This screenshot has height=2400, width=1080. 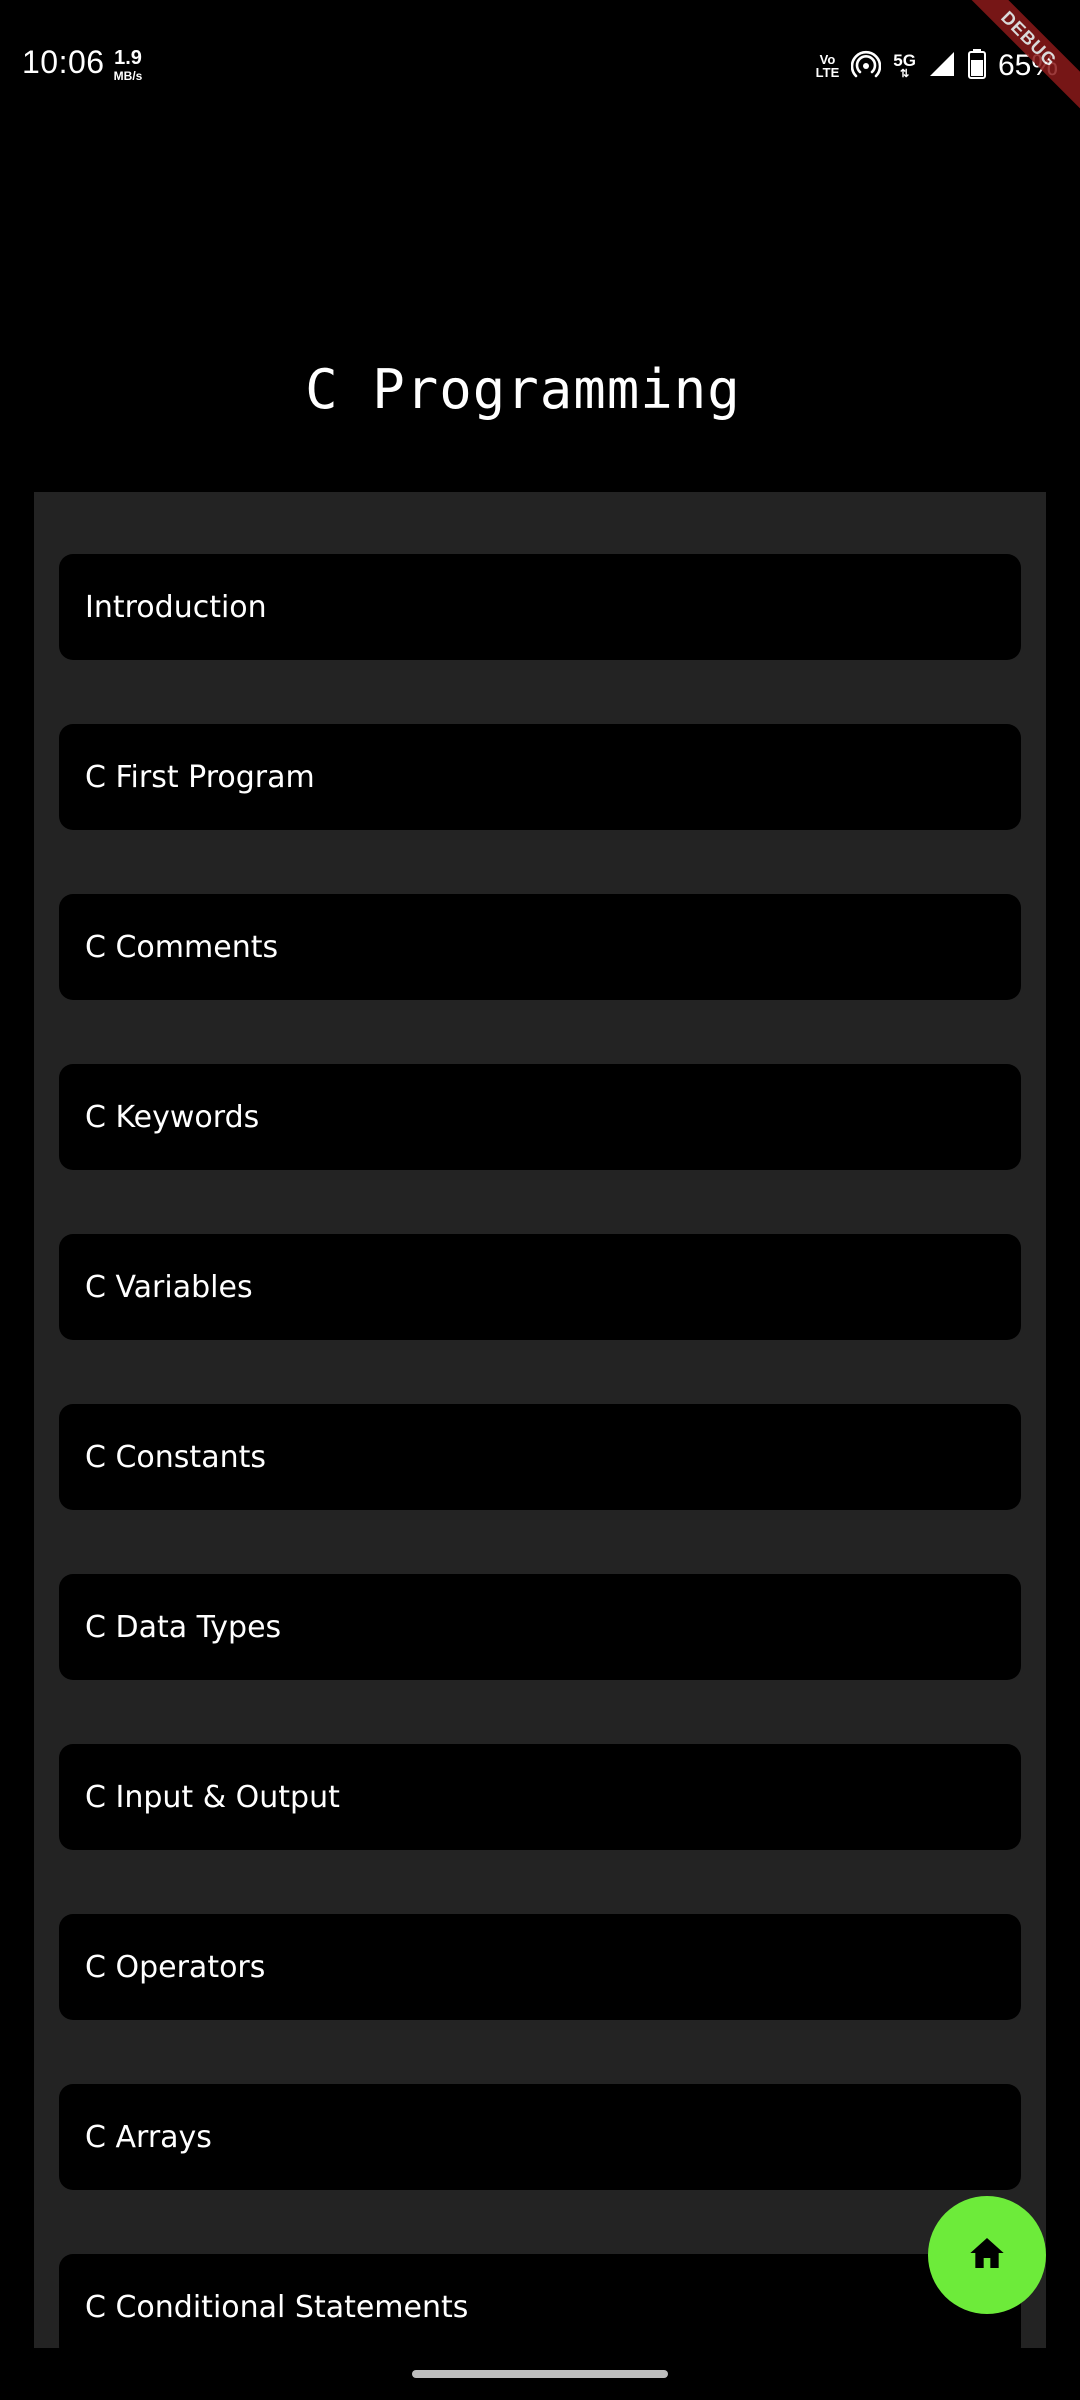 What do you see at coordinates (976, 66) in the screenshot?
I see `battery-icon` at bounding box center [976, 66].